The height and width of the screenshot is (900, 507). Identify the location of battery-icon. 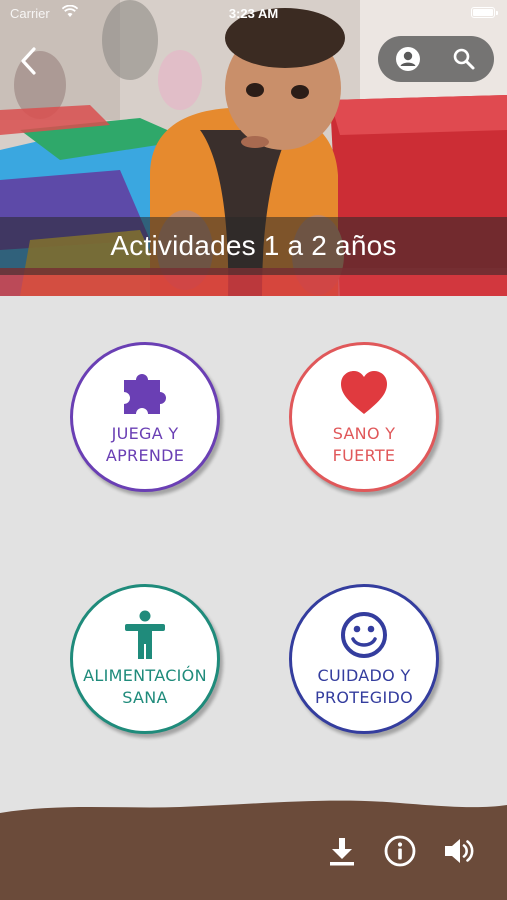
(484, 12).